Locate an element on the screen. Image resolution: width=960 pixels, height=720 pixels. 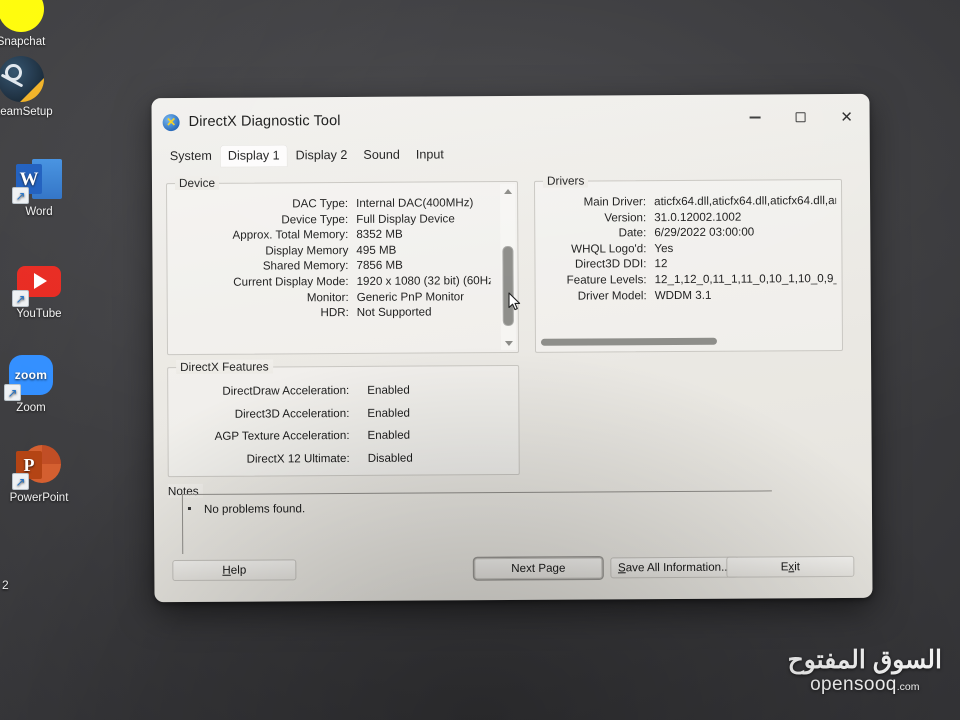
window-titlebar: DirectX Diagnostic Tool ✕ is located at coordinates (510, 120).